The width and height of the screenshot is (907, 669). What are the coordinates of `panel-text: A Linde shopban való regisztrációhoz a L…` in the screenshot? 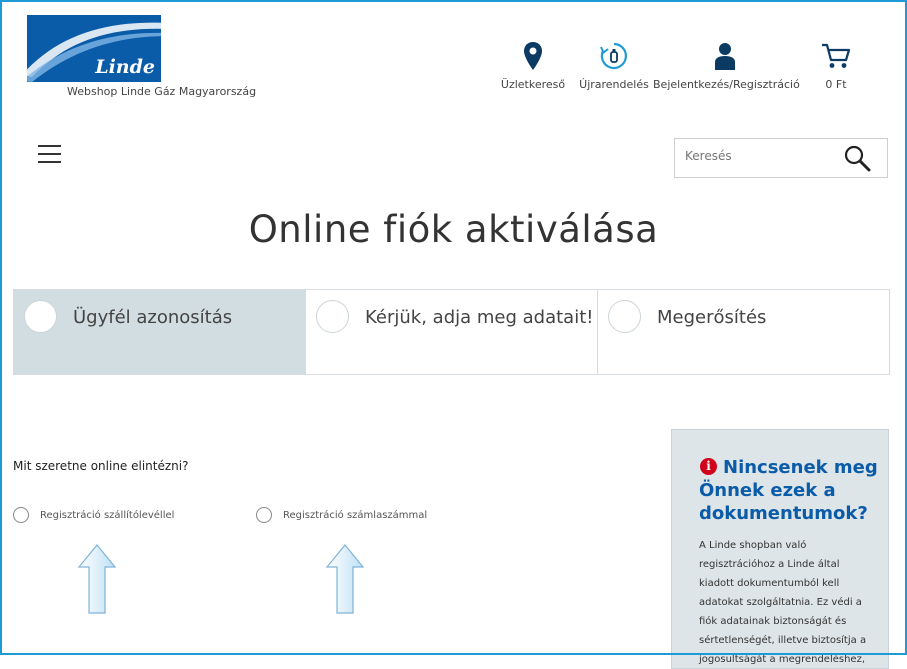 It's located at (783, 602).